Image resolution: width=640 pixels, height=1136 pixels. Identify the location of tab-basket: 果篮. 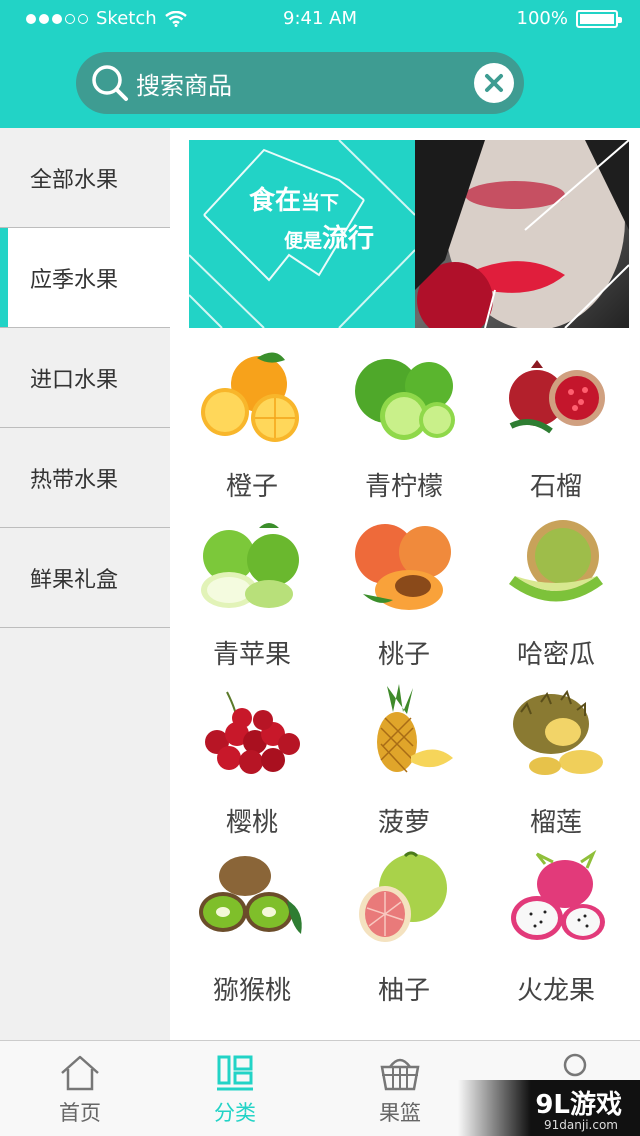
(400, 1088).